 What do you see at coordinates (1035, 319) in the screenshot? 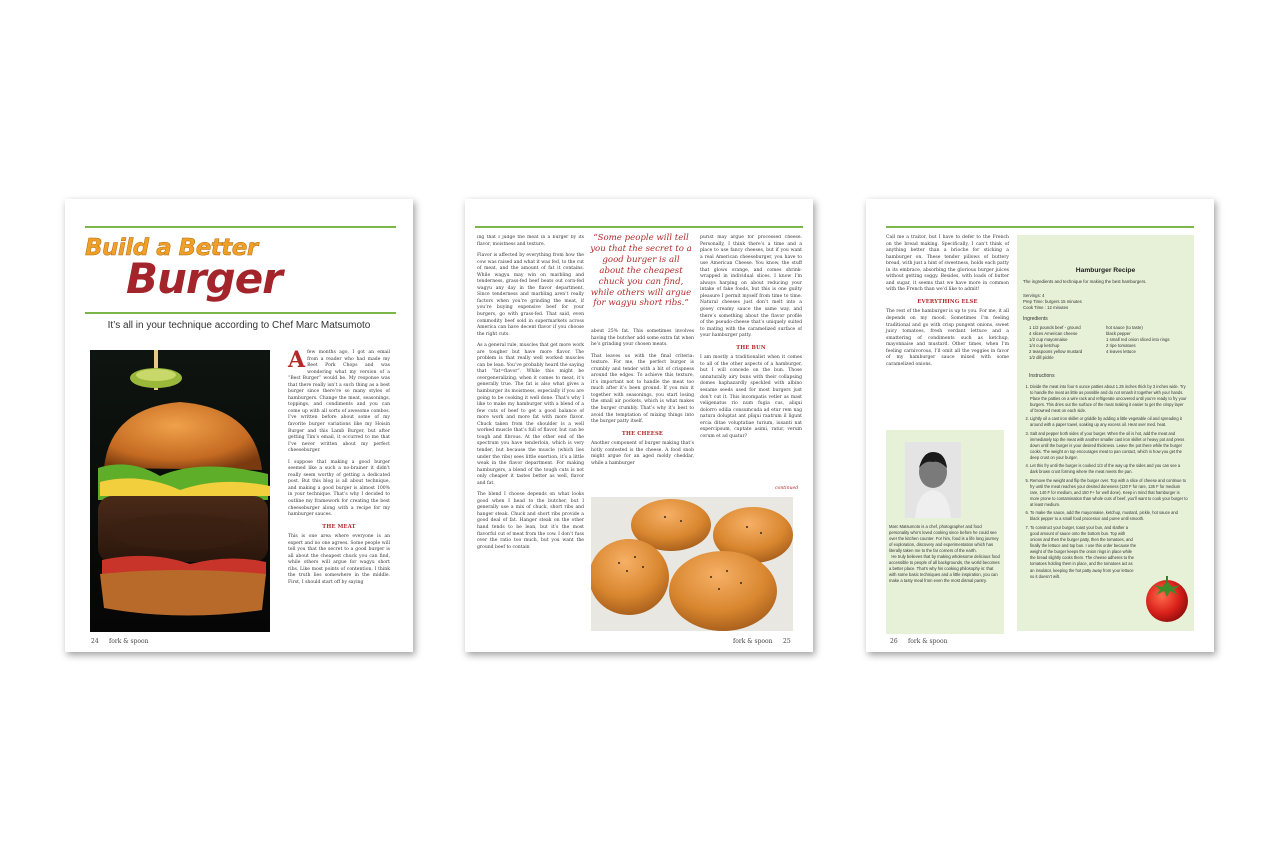
I see `ingredients-heading: Ingredients` at bounding box center [1035, 319].